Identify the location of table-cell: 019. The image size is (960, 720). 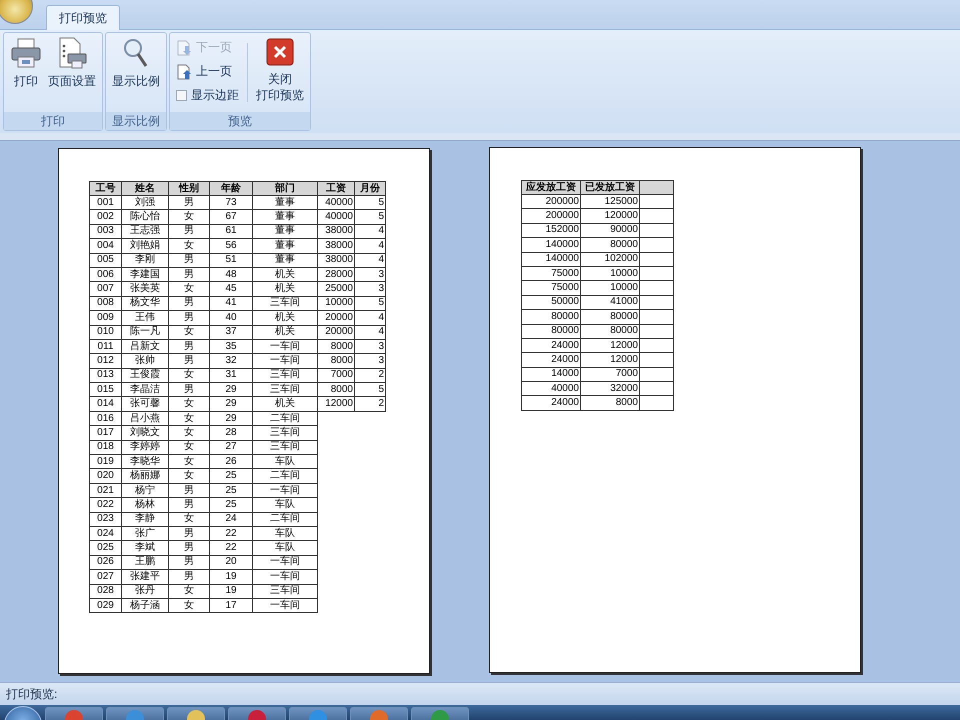
(106, 461).